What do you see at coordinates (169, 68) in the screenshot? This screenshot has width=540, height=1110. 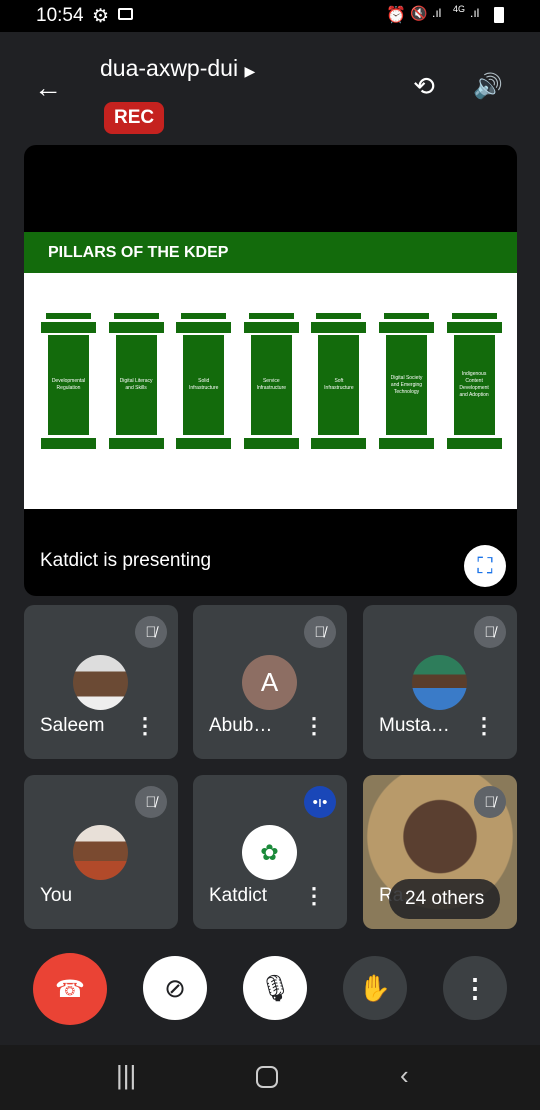 I see `meeting-code: dua-axwp-dui` at bounding box center [169, 68].